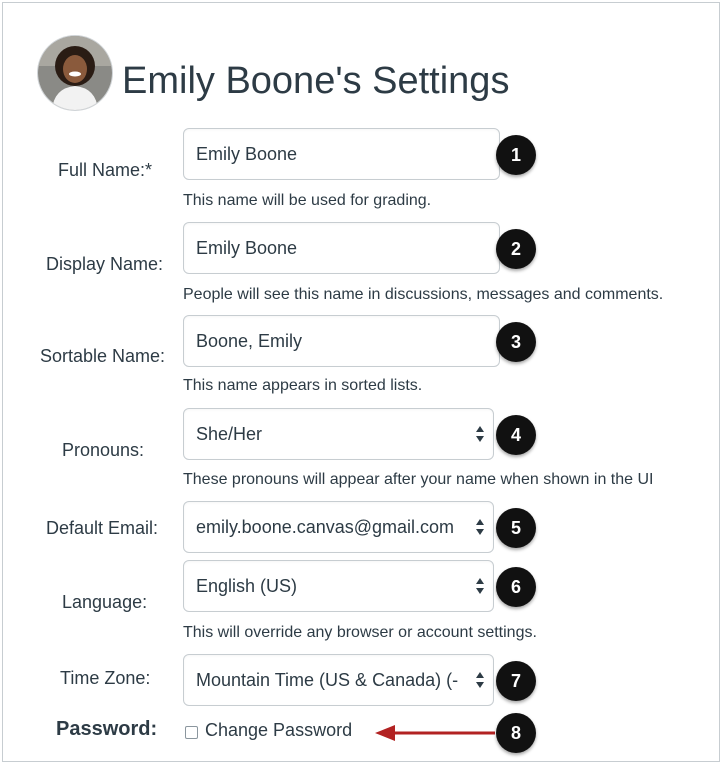  I want to click on default-email-select: emily.boone.canvas@gmail.com, so click(338, 527).